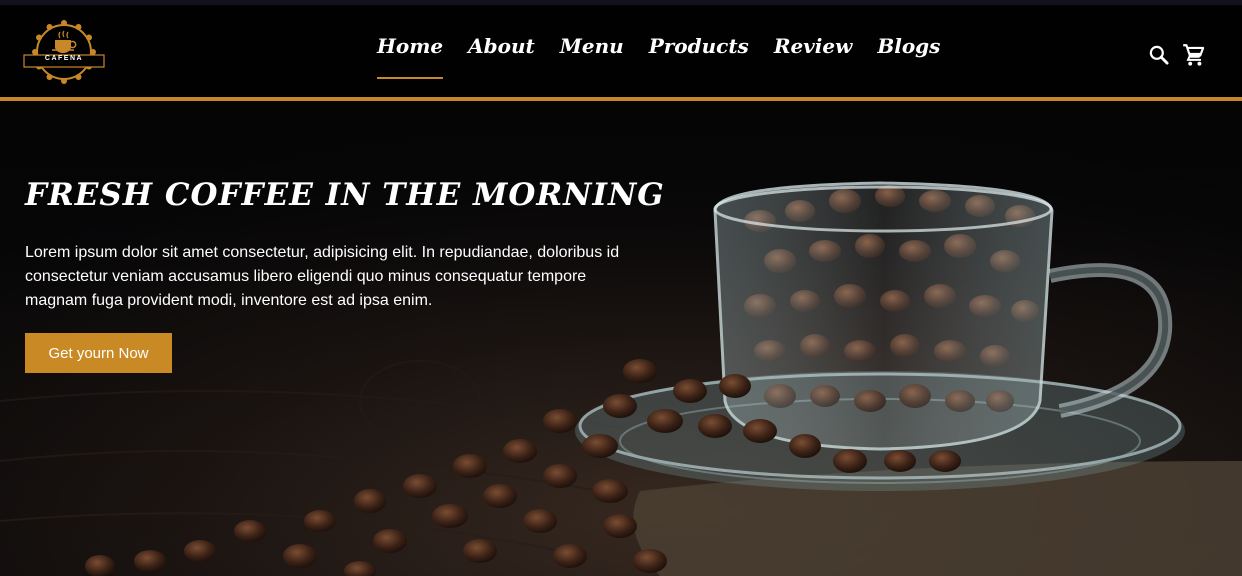  I want to click on hero-title: FRESH COFFEE IN THE MORNING, so click(345, 195).